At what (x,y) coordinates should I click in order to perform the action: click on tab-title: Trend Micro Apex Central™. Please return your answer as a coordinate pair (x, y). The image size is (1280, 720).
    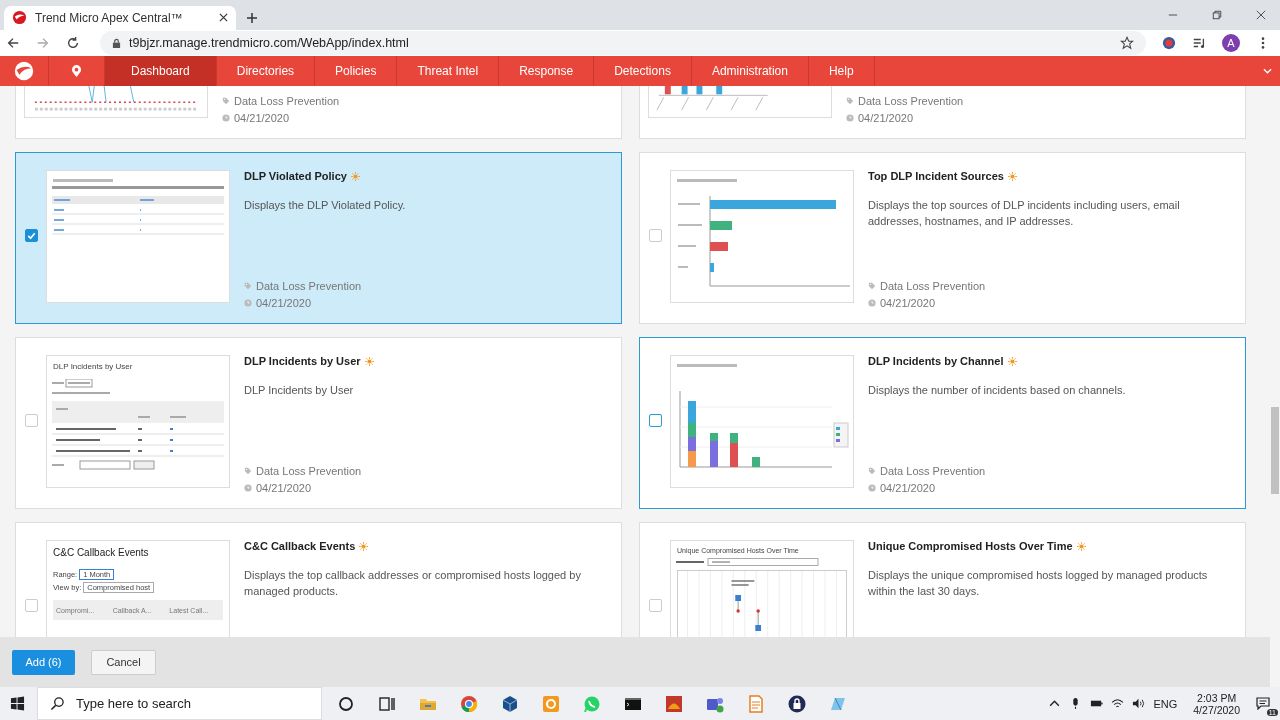
    Looking at the image, I should click on (109, 17).